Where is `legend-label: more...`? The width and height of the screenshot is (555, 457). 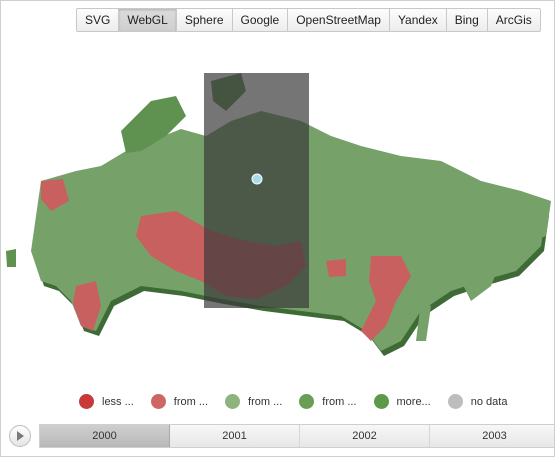
legend-label: more... is located at coordinates (413, 401).